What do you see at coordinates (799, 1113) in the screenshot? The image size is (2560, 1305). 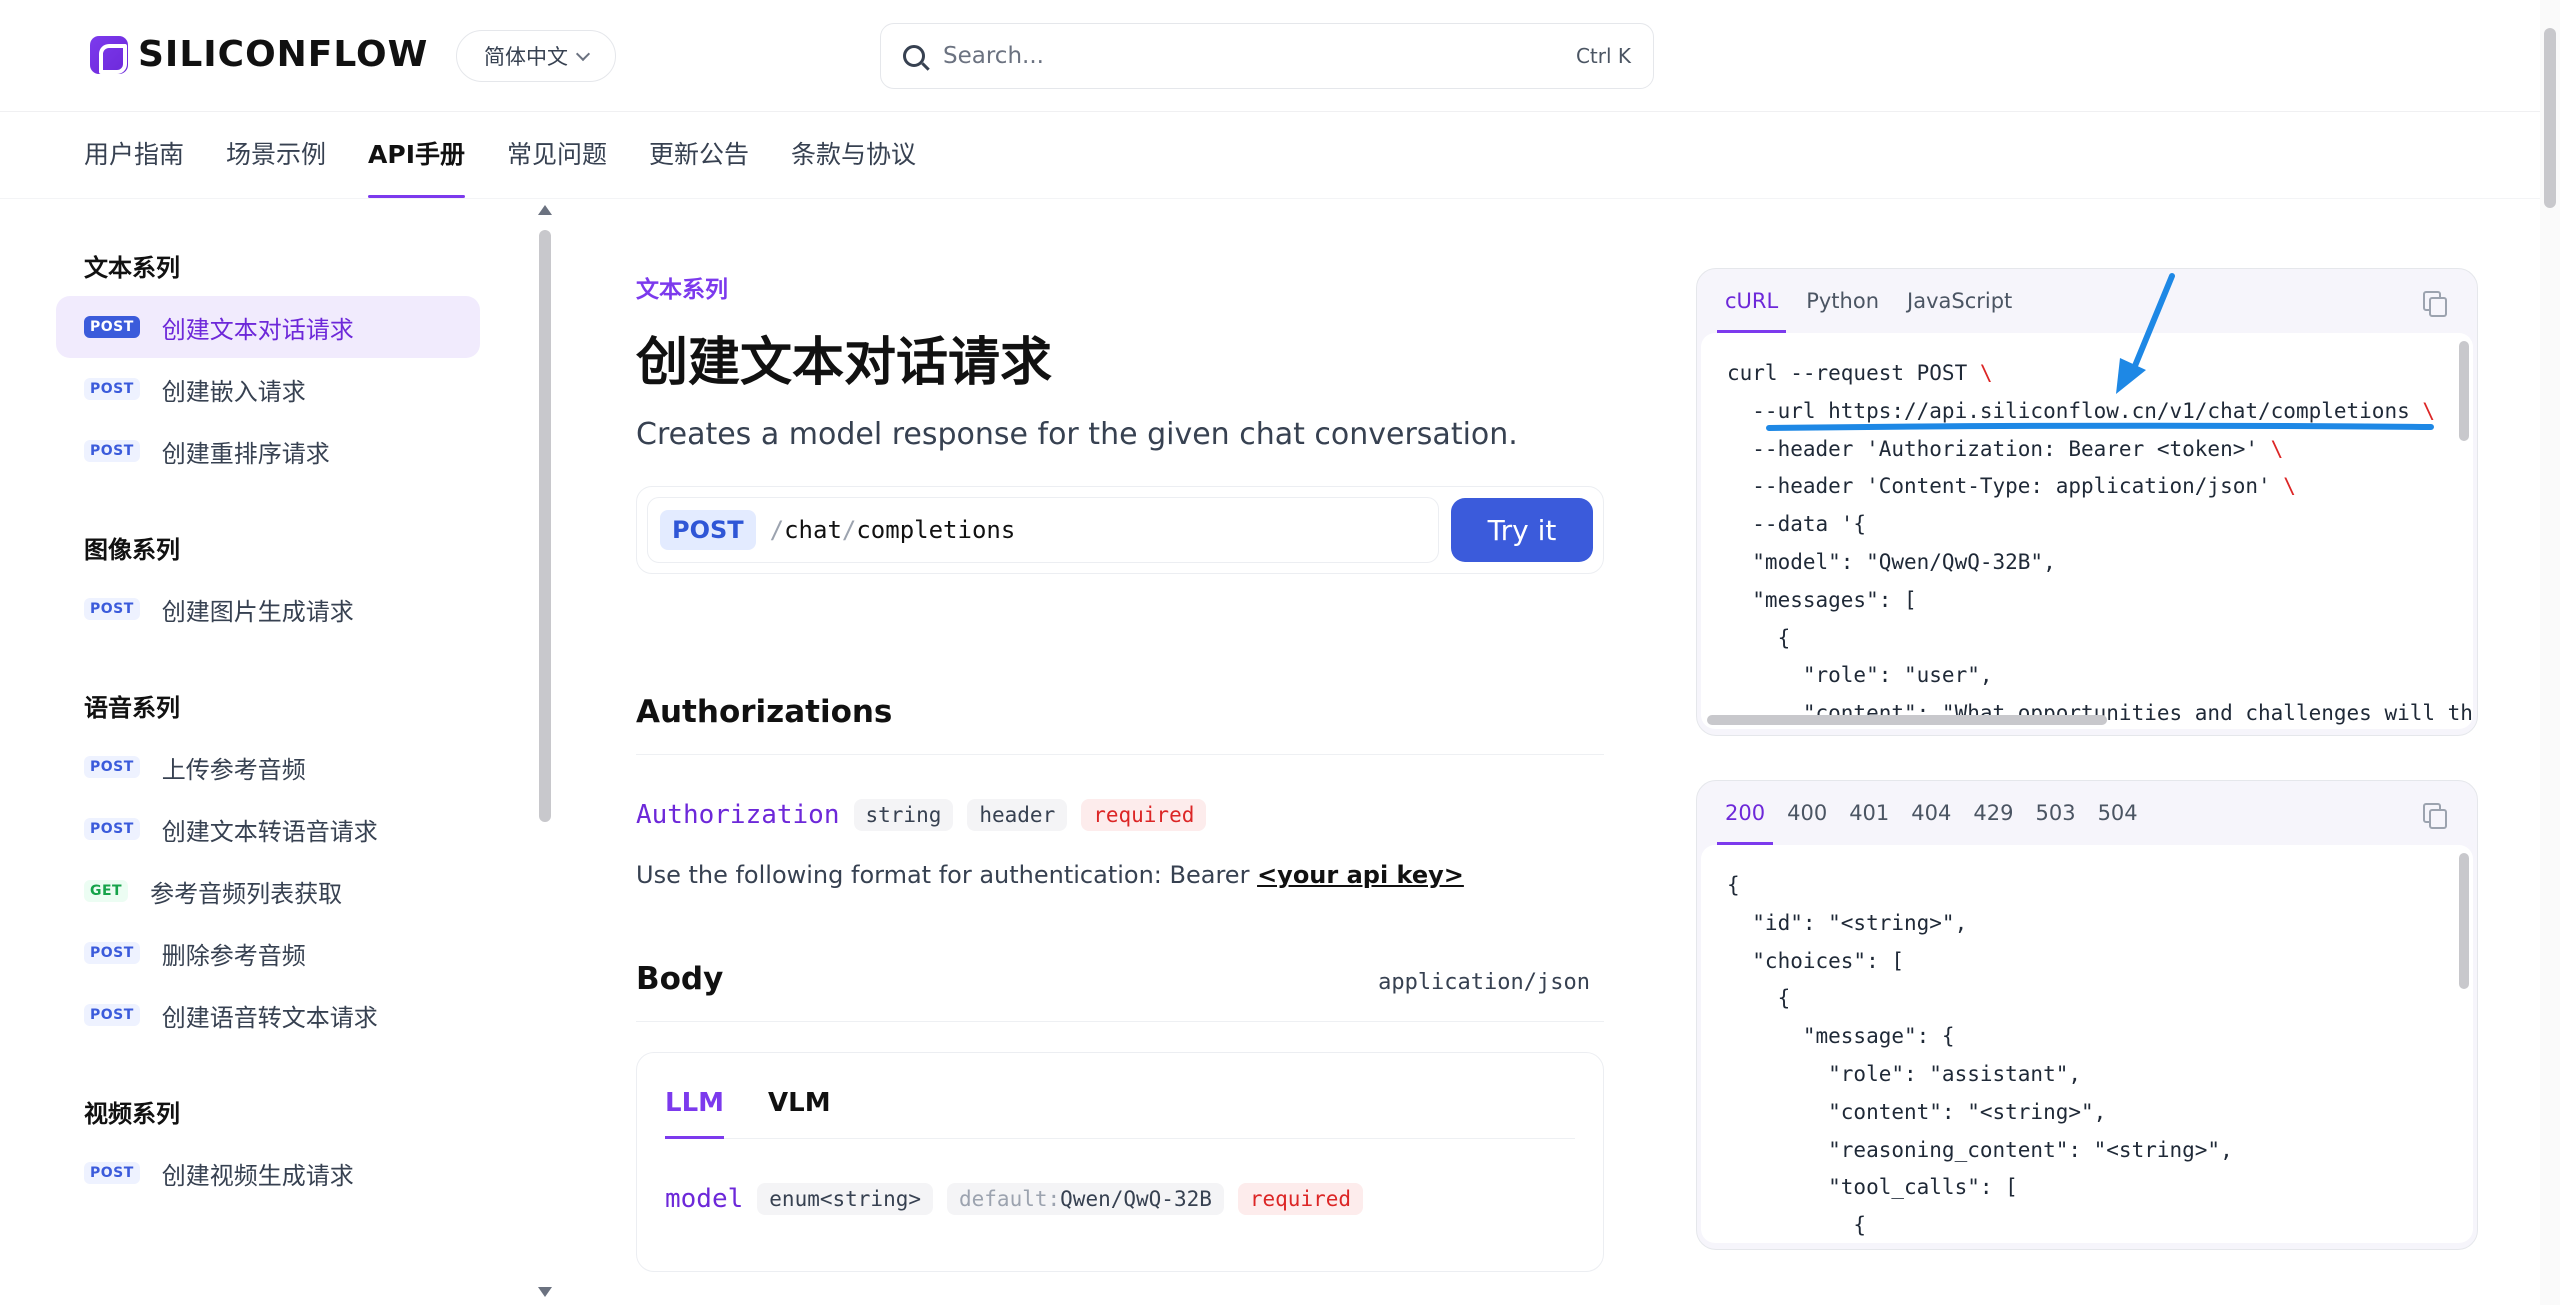 I see `tab-vlm: VLM` at bounding box center [799, 1113].